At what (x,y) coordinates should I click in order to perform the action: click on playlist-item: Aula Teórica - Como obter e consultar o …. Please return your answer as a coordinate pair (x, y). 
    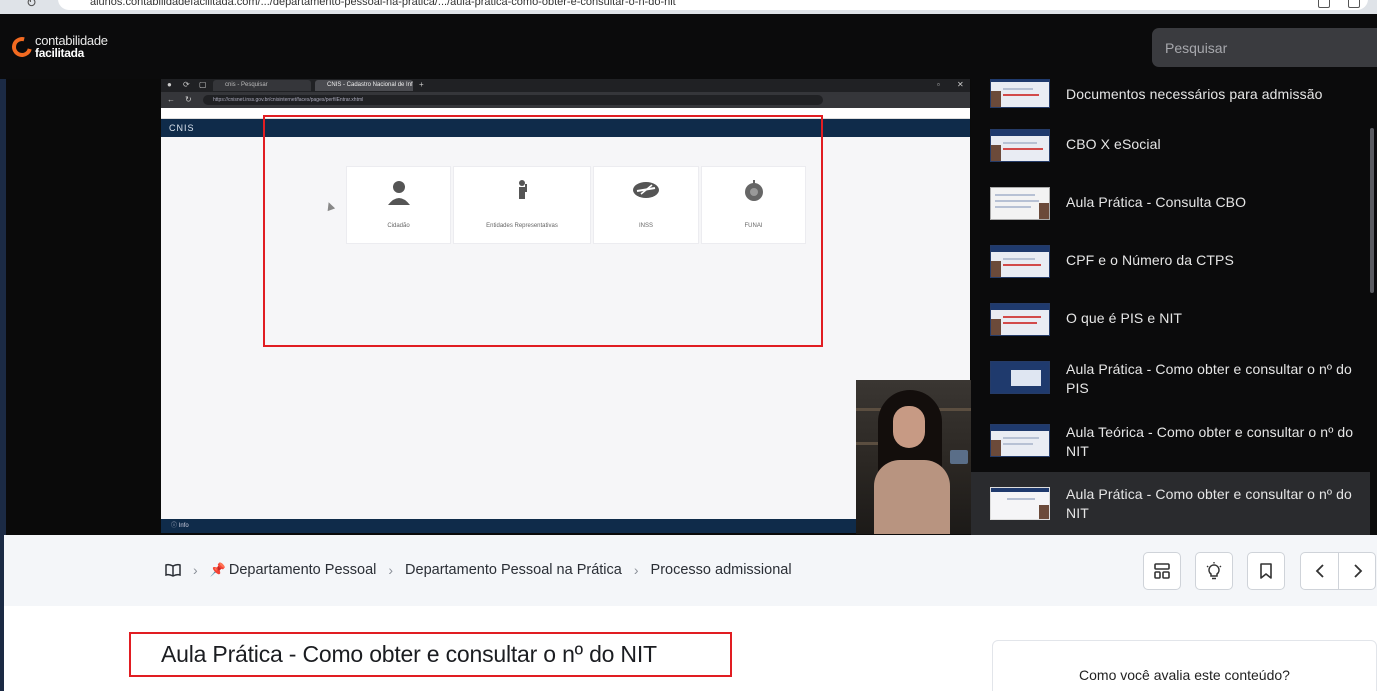
    Looking at the image, I should click on (1170, 443).